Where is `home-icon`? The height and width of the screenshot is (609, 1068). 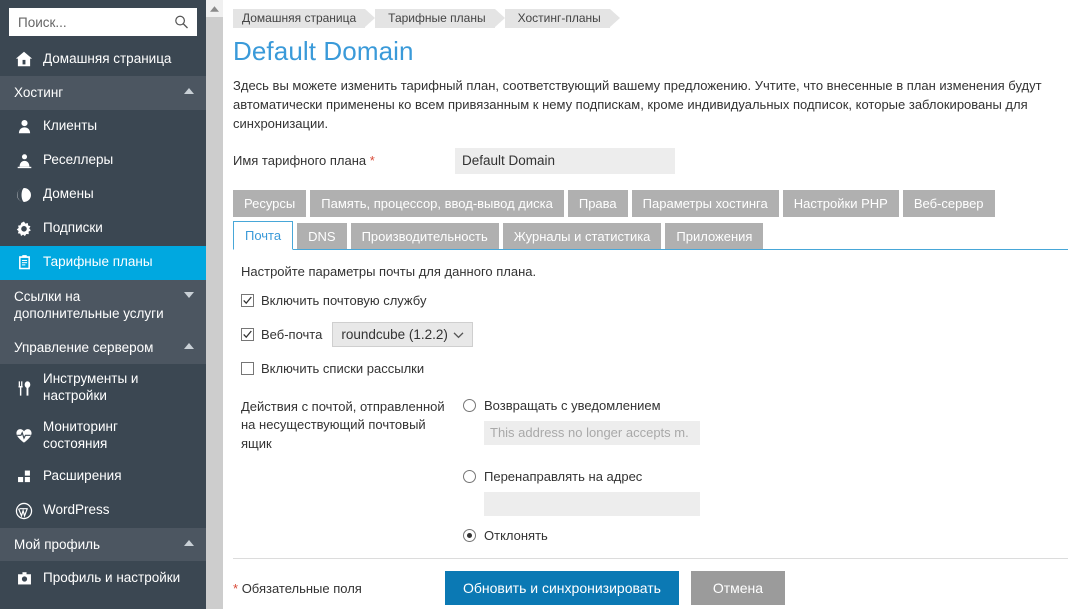
home-icon is located at coordinates (24, 59).